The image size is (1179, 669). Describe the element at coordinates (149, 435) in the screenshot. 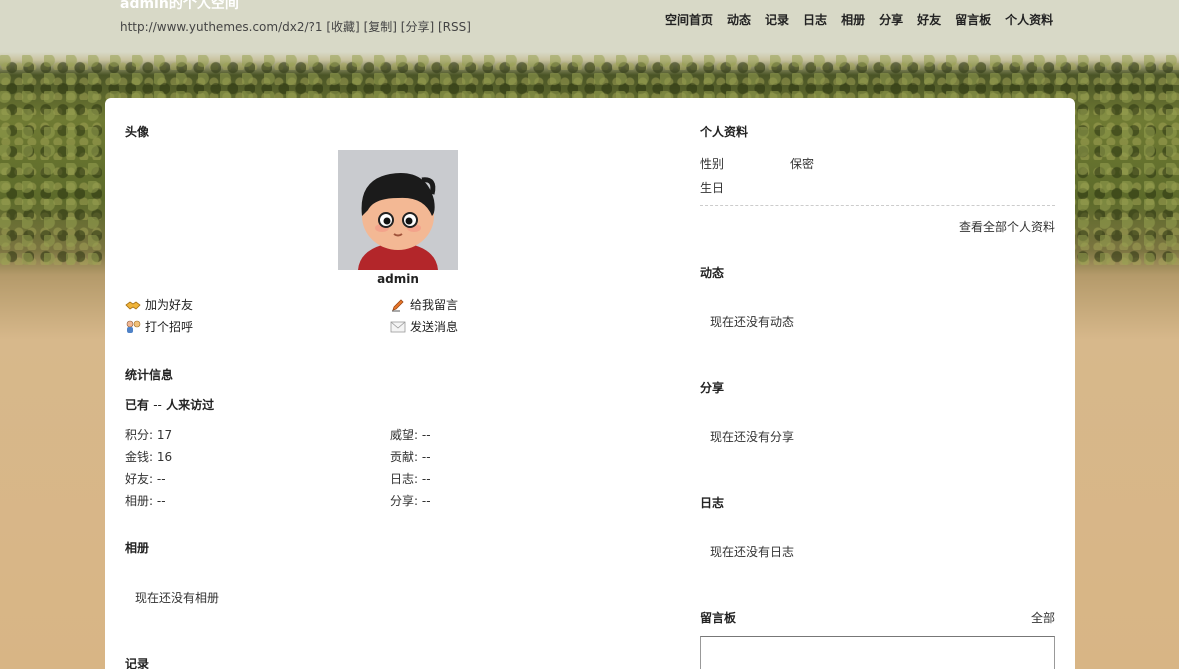

I see `stat-credits: 积分: 17` at that location.